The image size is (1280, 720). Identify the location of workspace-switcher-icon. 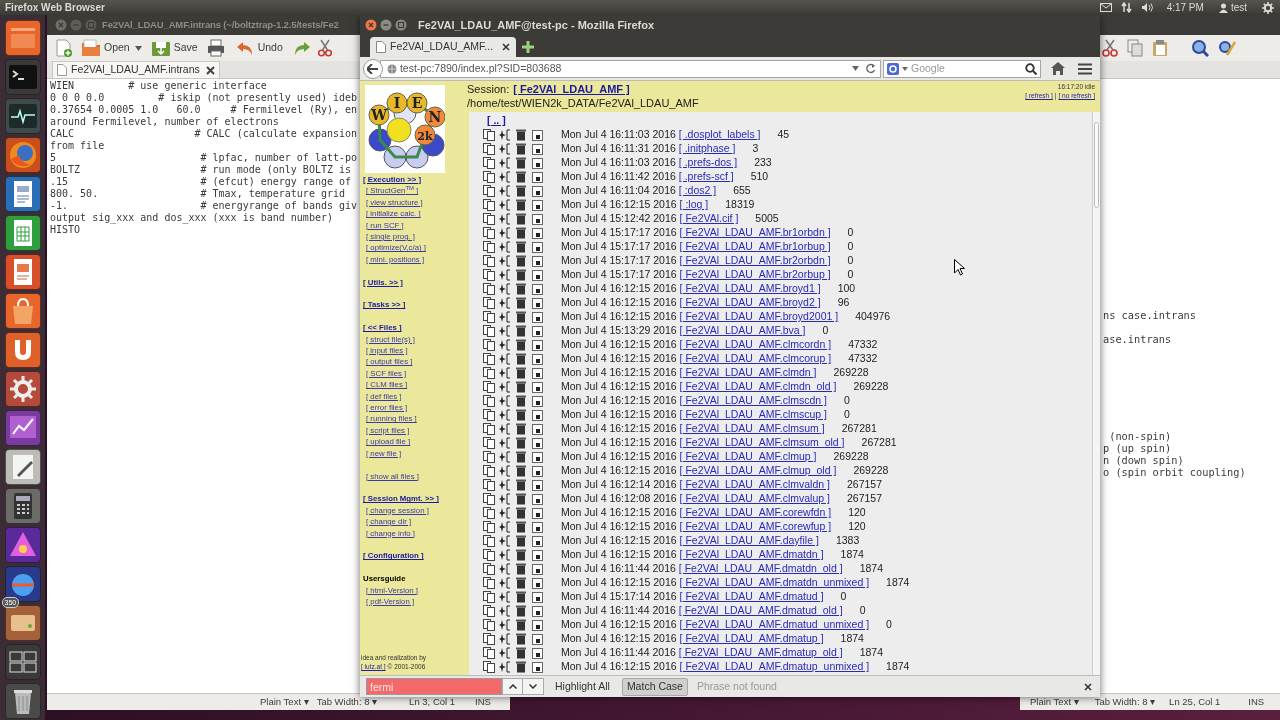
(22, 662).